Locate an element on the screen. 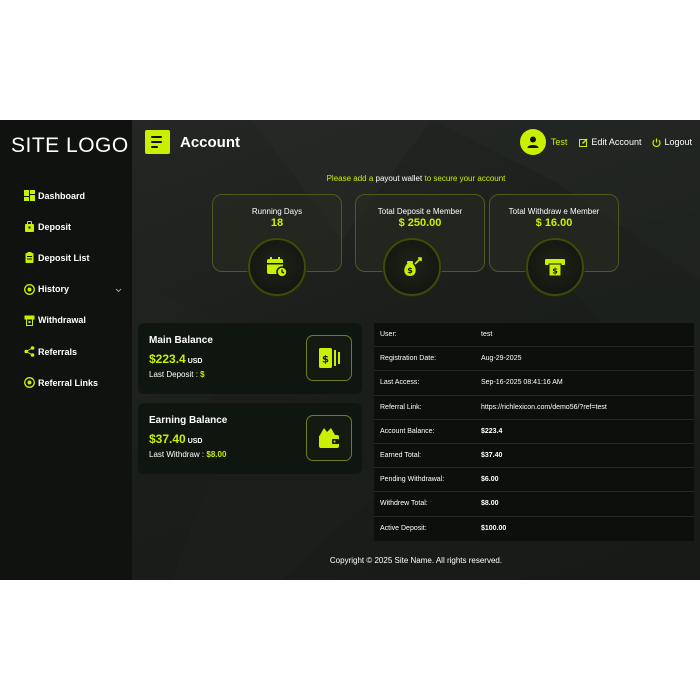 The height and width of the screenshot is (700, 700). sidebar-item-label: History is located at coordinates (54, 289).